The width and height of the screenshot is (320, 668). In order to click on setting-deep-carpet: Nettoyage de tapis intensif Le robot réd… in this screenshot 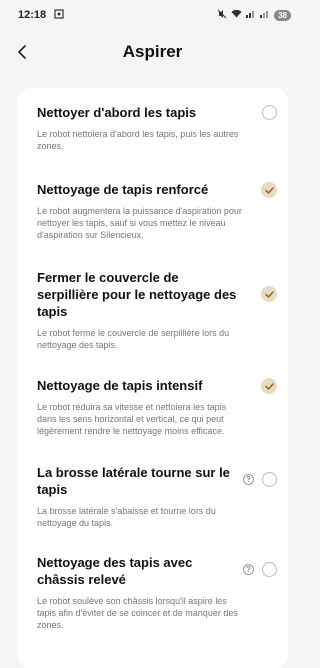, I will do `click(157, 407)`.